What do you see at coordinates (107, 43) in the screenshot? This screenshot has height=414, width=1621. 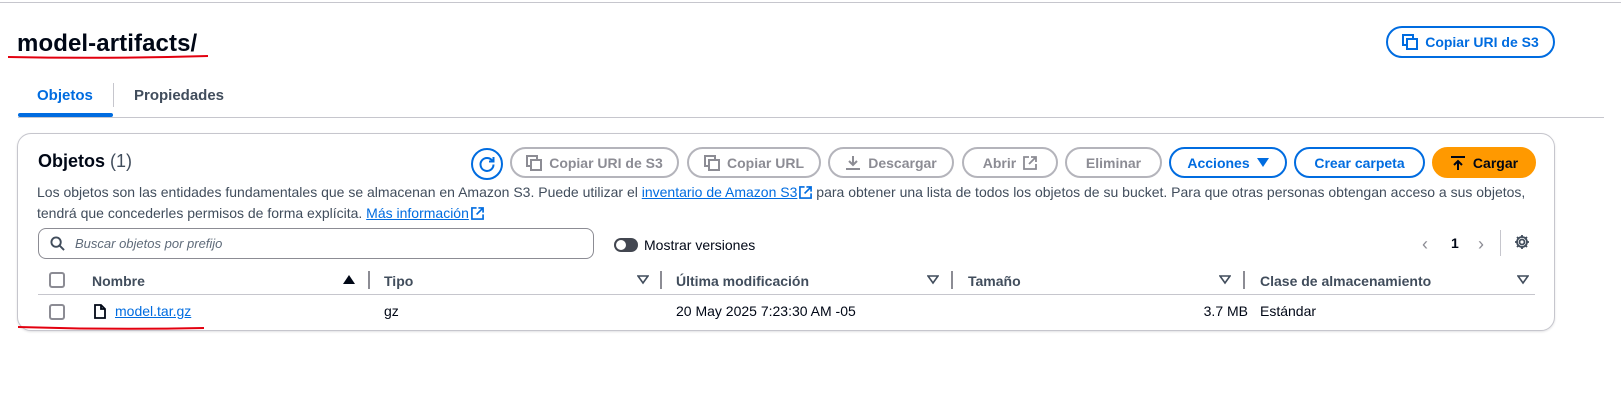 I see `page-title: model-artifacts/` at bounding box center [107, 43].